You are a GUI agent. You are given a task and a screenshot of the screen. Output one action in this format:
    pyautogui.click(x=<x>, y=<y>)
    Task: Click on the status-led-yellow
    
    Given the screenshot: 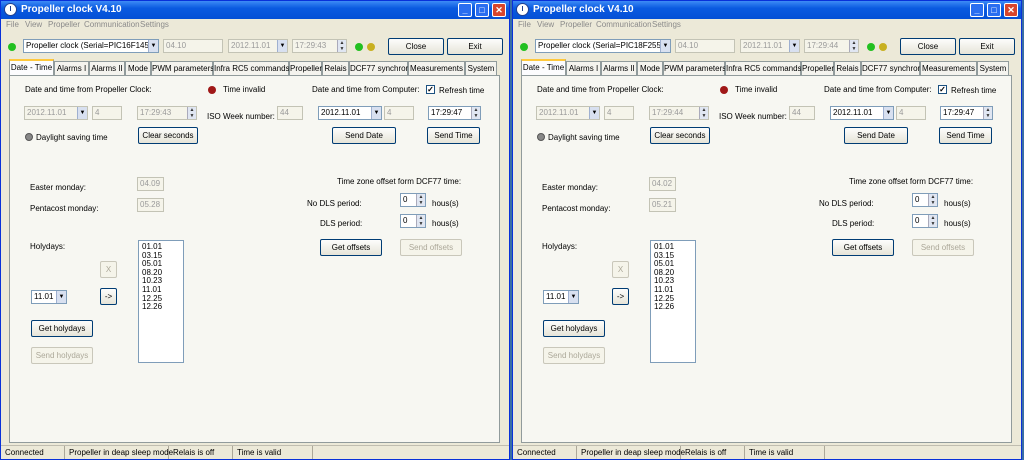 What is the action you would take?
    pyautogui.click(x=883, y=47)
    